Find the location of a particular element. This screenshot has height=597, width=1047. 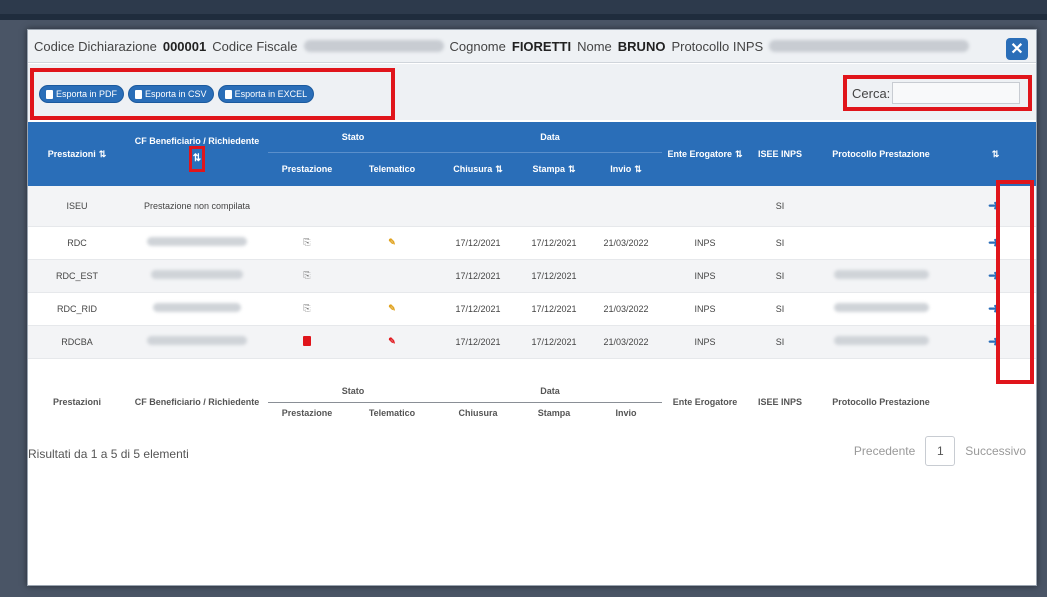

search-label: Cerca: is located at coordinates (871, 93).